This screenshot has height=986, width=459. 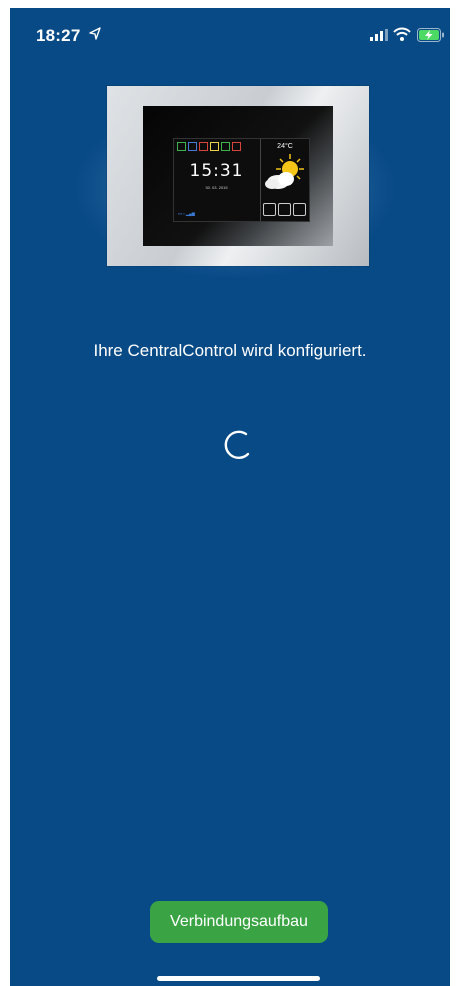 I want to click on device-mini-icons, so click(x=209, y=146).